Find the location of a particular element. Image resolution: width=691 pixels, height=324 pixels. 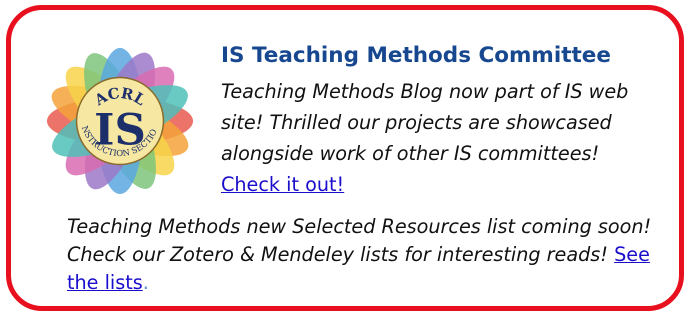

acrl-is-logo: ACRL IS INSTRUCTION SECTION is located at coordinates (117, 118).